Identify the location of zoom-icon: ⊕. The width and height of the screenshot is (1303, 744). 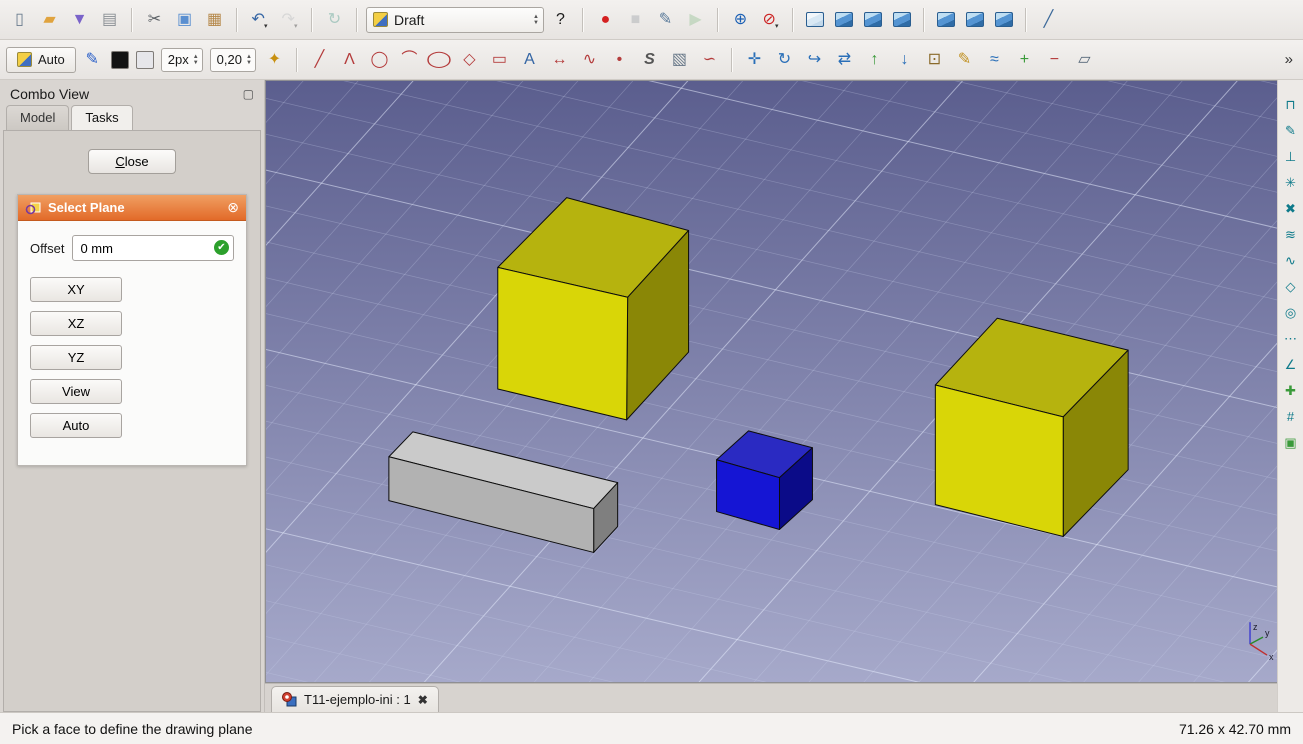
(740, 19).